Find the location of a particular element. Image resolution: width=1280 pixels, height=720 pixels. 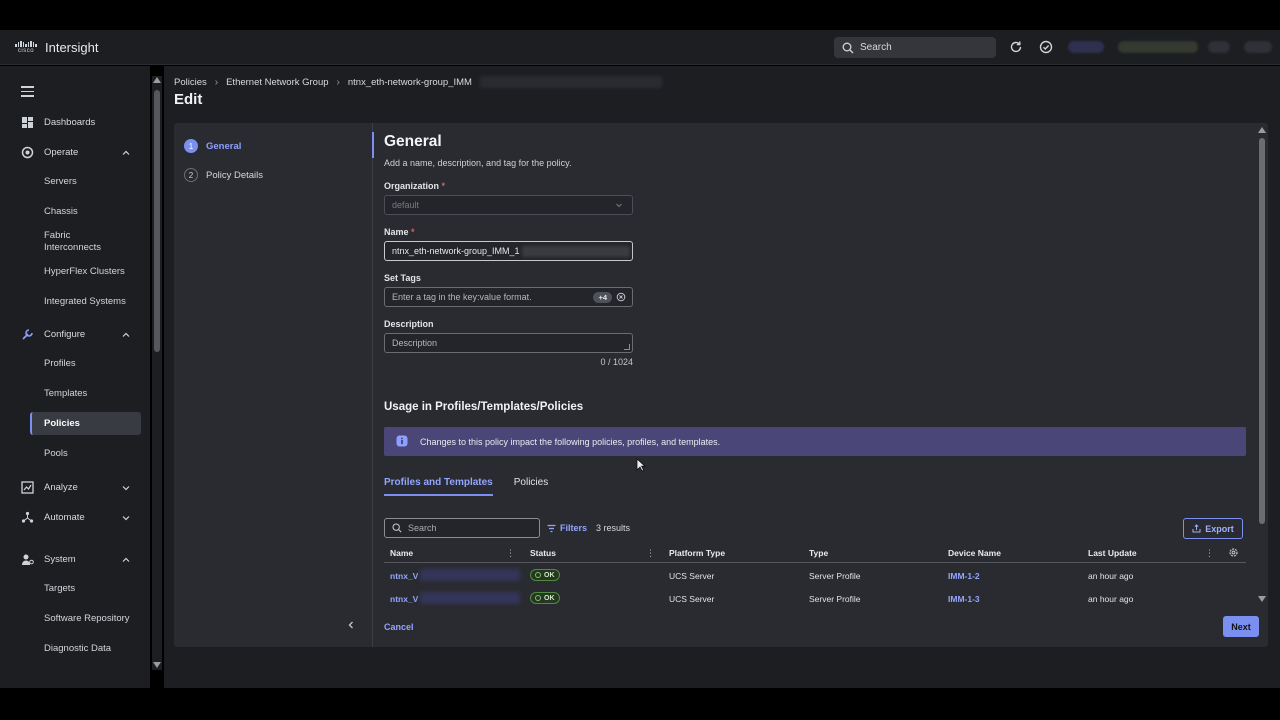

steps-divider is located at coordinates (373, 385).